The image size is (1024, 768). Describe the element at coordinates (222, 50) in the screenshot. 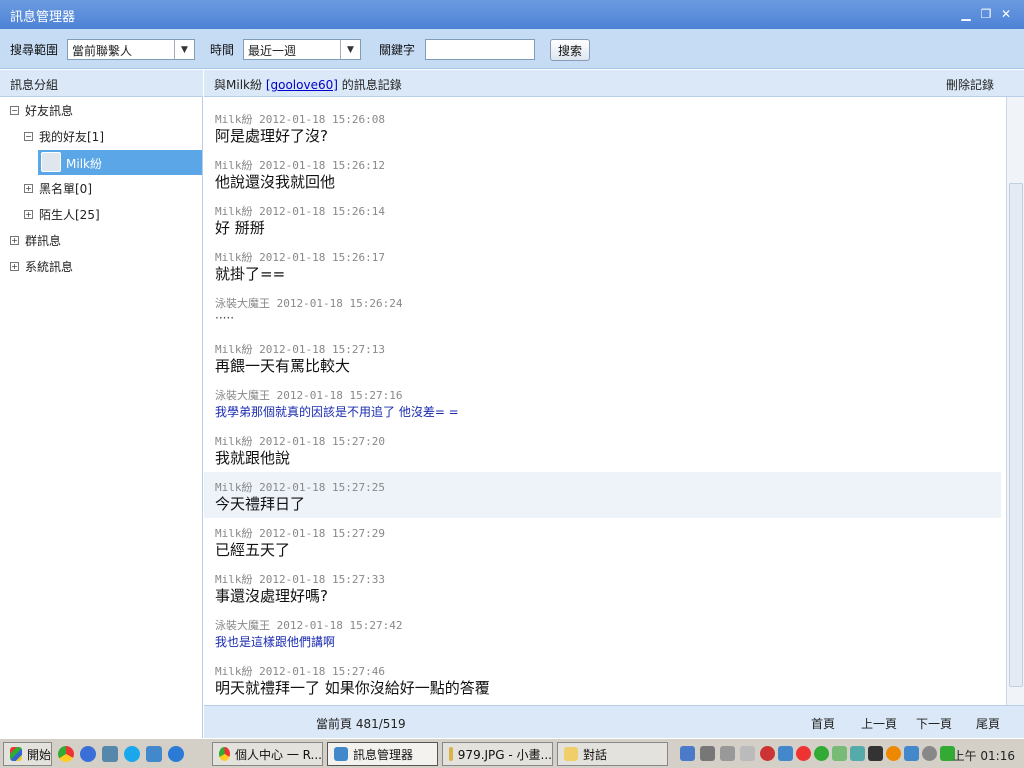

I see `time-label: 時間` at that location.